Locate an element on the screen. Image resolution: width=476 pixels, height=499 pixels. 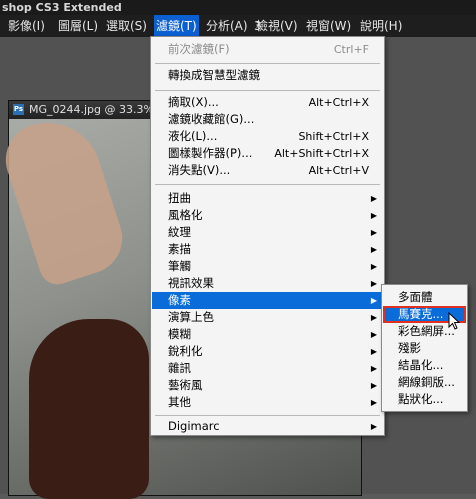
app-title: shop CS3 Extended is located at coordinates (62, 7).